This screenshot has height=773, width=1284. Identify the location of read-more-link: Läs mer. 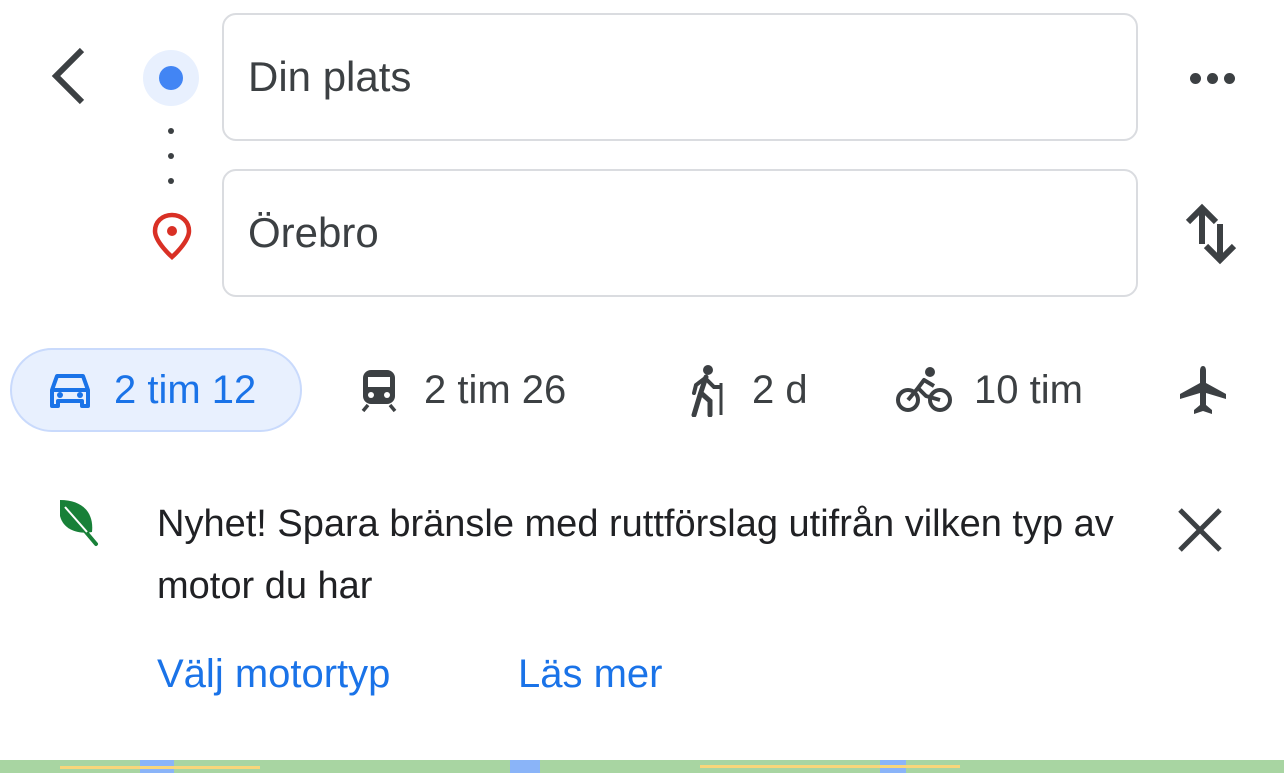
(590, 674).